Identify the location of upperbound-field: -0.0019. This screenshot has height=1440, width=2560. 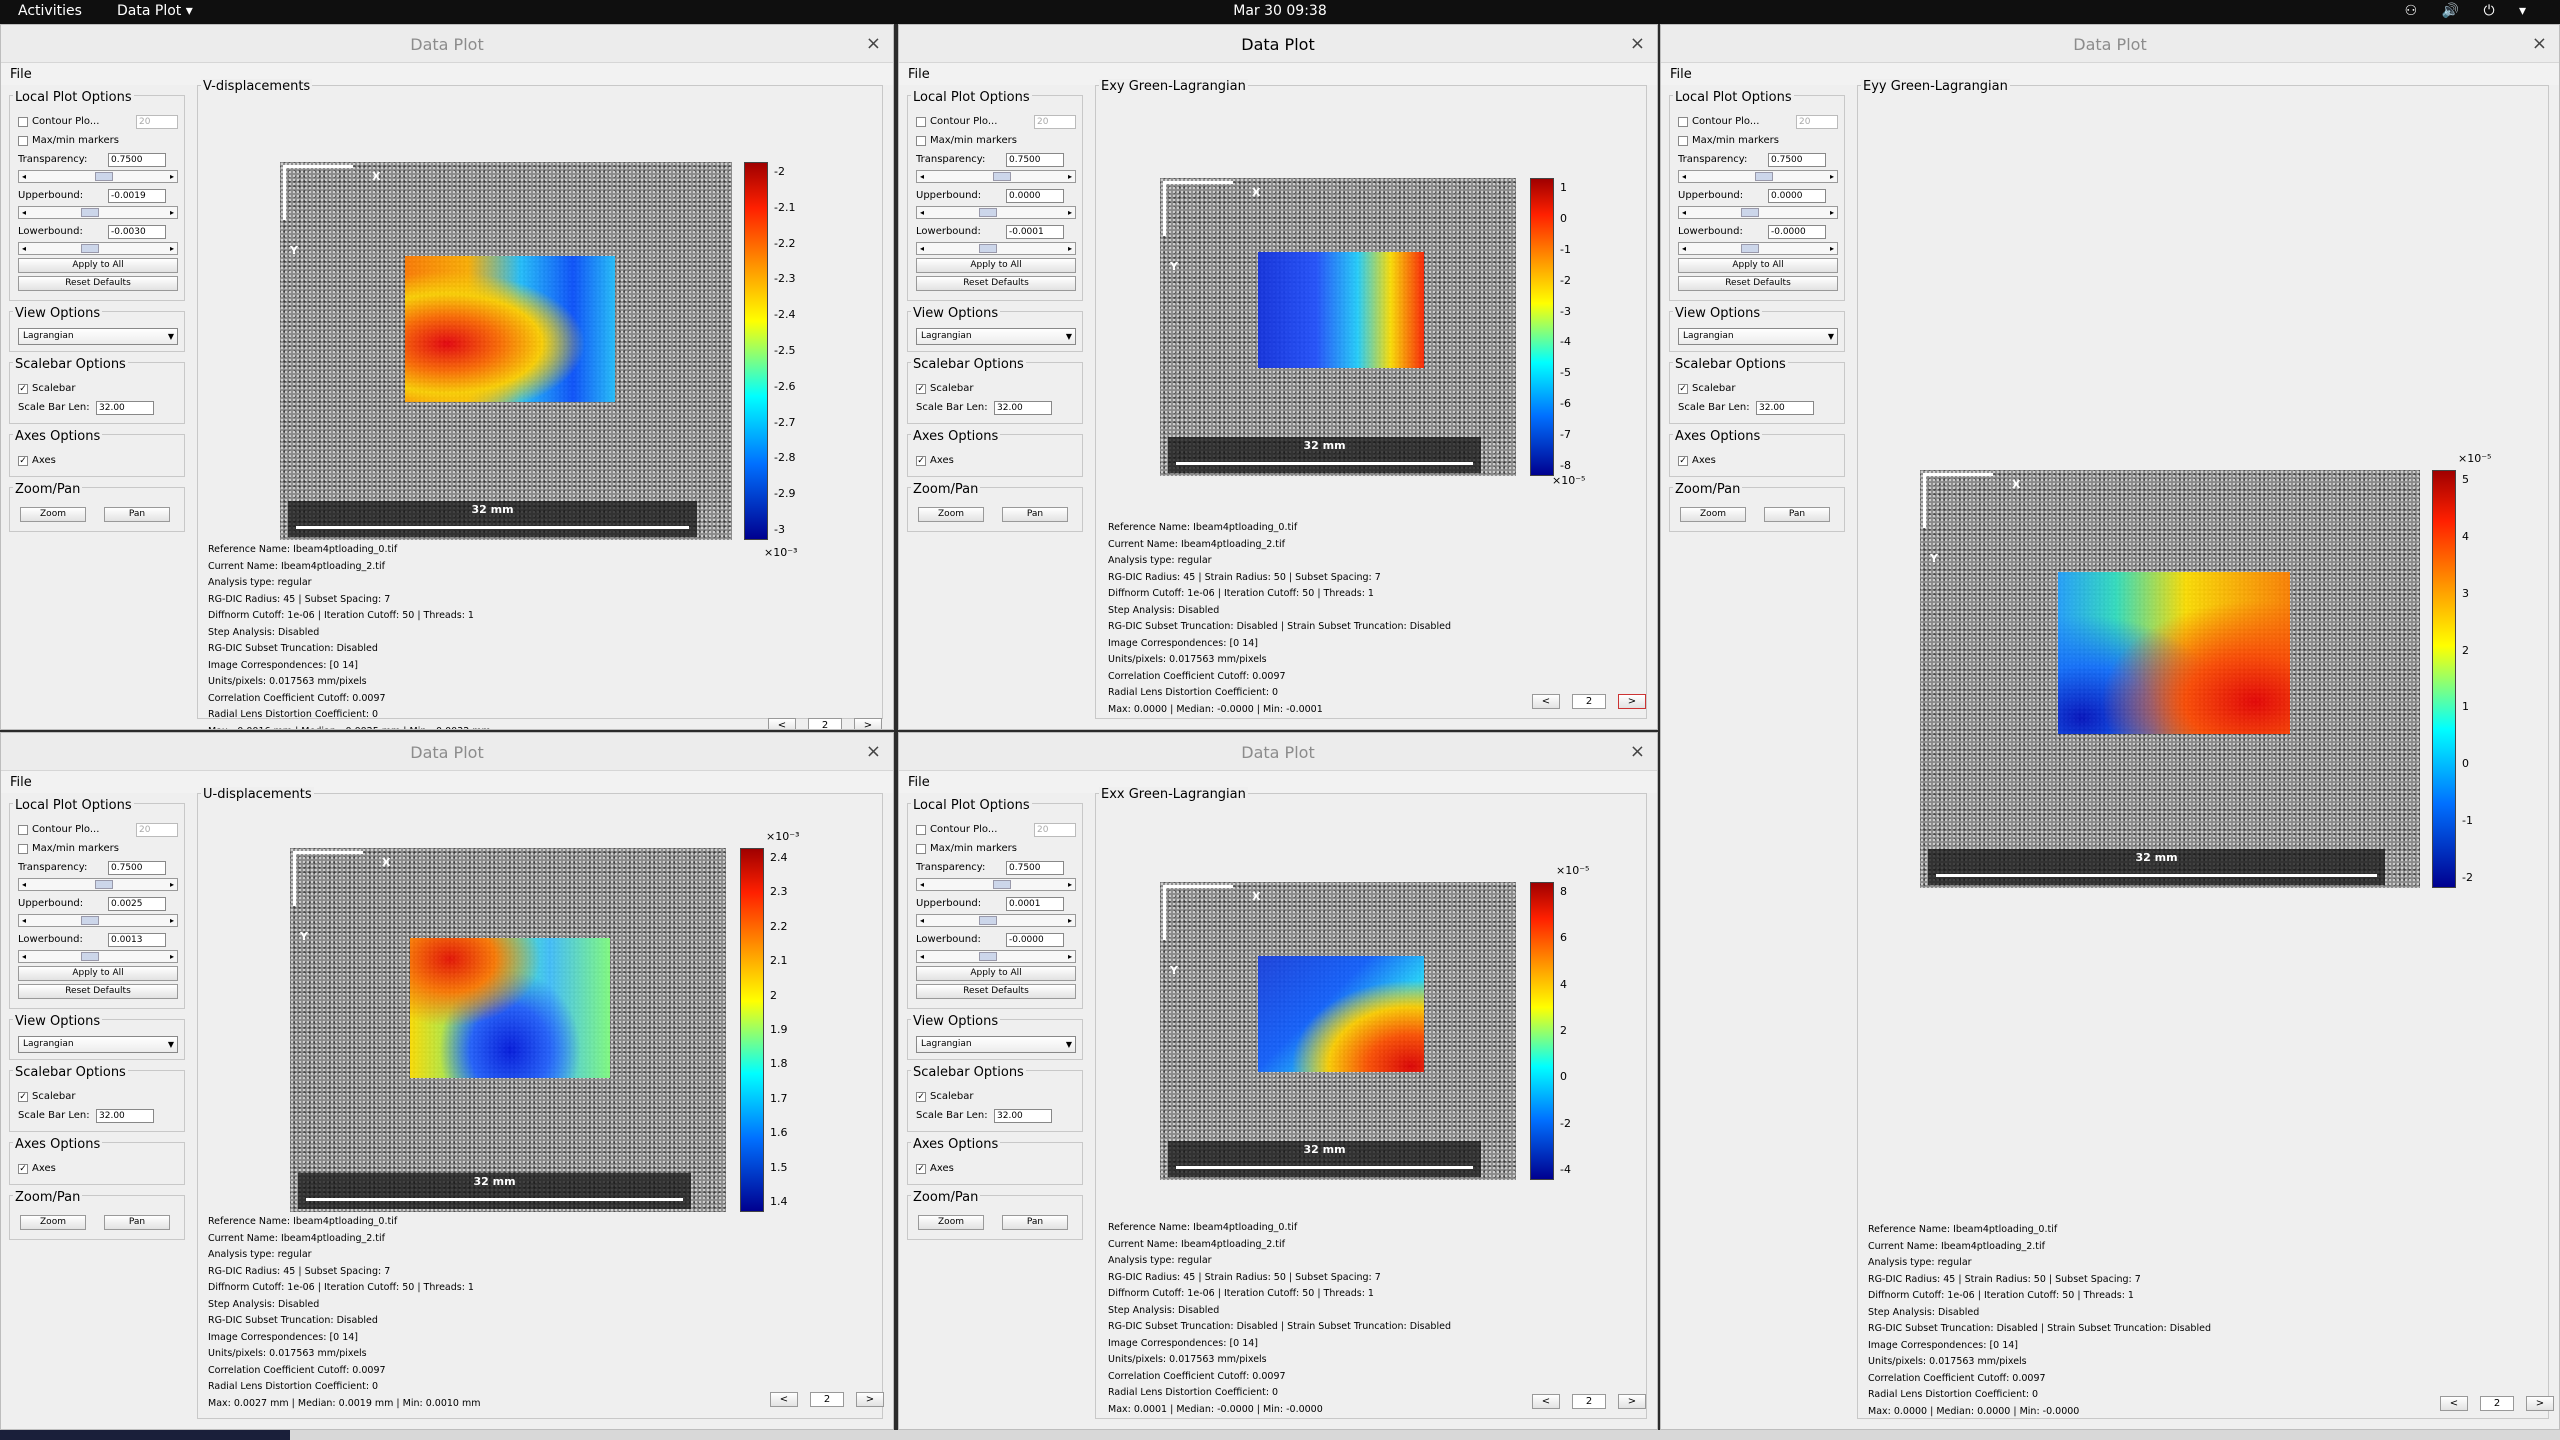
(137, 195).